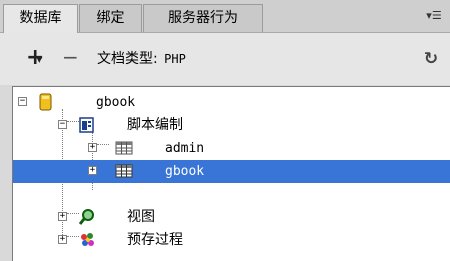 This screenshot has height=261, width=450. Describe the element at coordinates (231, 217) in the screenshot. I see `tree-node-views: + 视图` at that location.